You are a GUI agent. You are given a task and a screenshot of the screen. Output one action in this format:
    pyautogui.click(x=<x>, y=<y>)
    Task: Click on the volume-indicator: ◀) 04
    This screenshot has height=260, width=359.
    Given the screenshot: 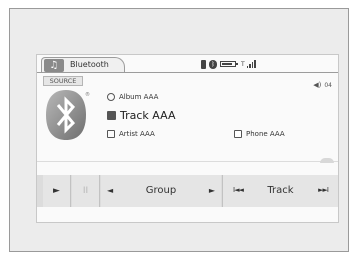 What is the action you would take?
    pyautogui.click(x=322, y=85)
    